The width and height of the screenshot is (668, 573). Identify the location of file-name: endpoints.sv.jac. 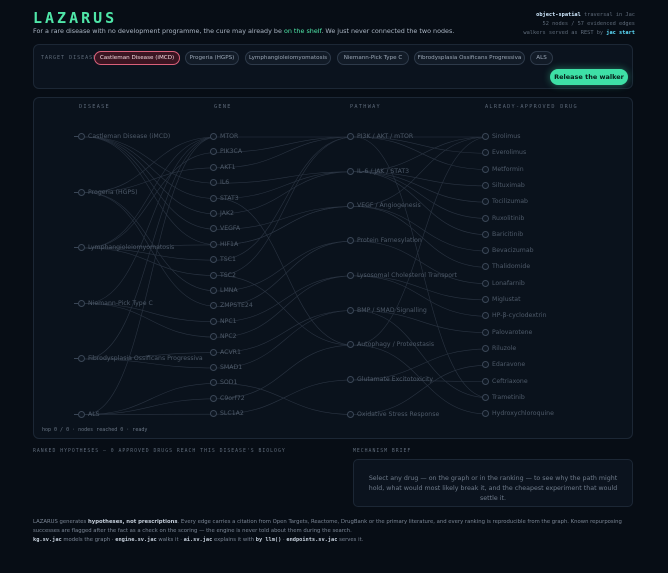
(312, 540).